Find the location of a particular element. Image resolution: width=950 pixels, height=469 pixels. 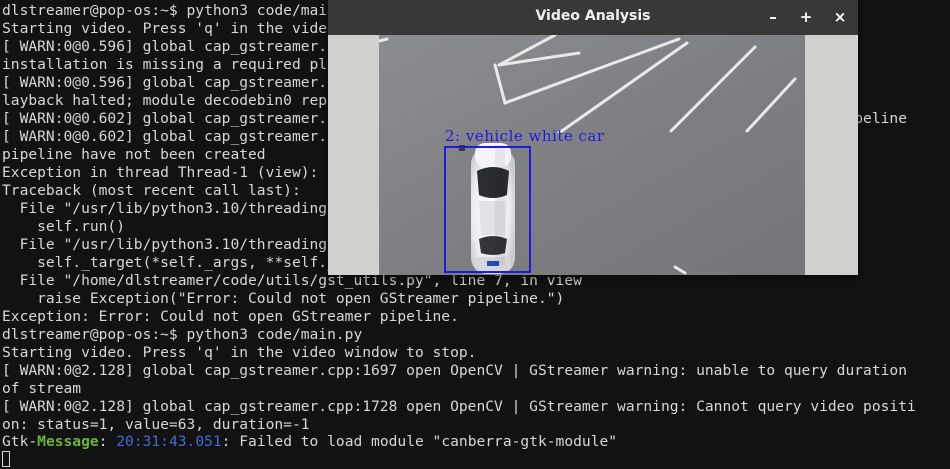

minimize-icon: – is located at coordinates (773, 17).